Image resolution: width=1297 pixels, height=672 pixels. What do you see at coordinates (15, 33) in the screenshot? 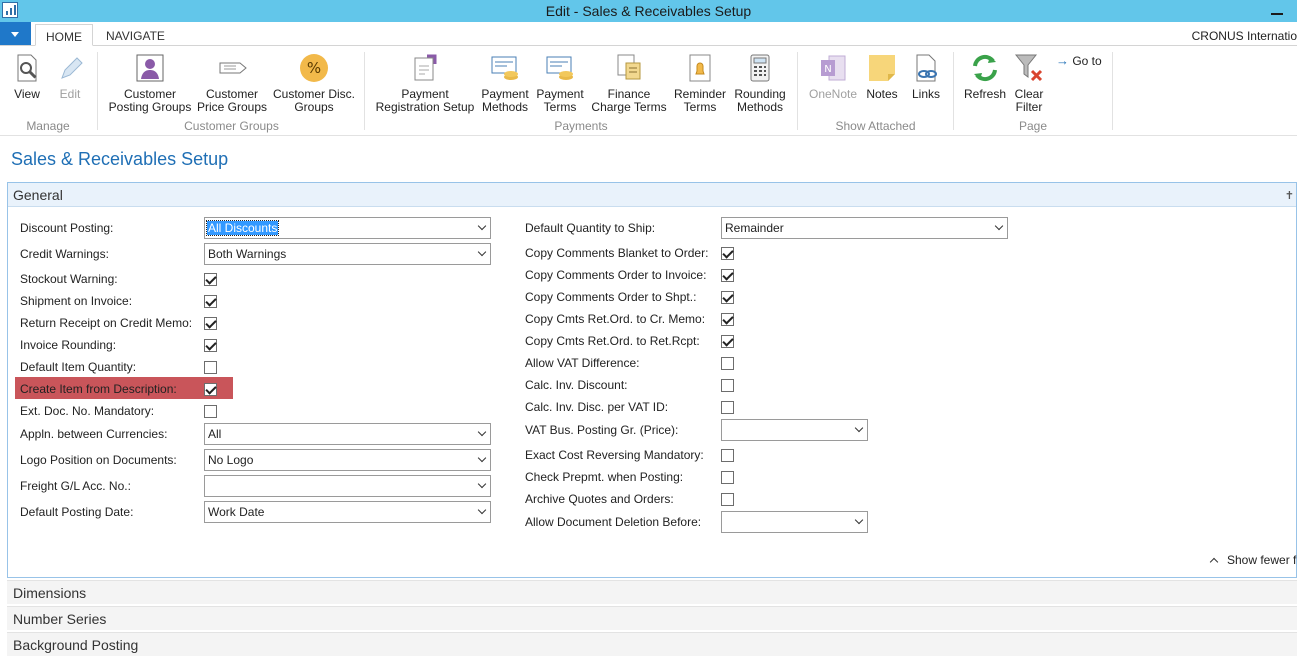
I see `app-menu-button` at bounding box center [15, 33].